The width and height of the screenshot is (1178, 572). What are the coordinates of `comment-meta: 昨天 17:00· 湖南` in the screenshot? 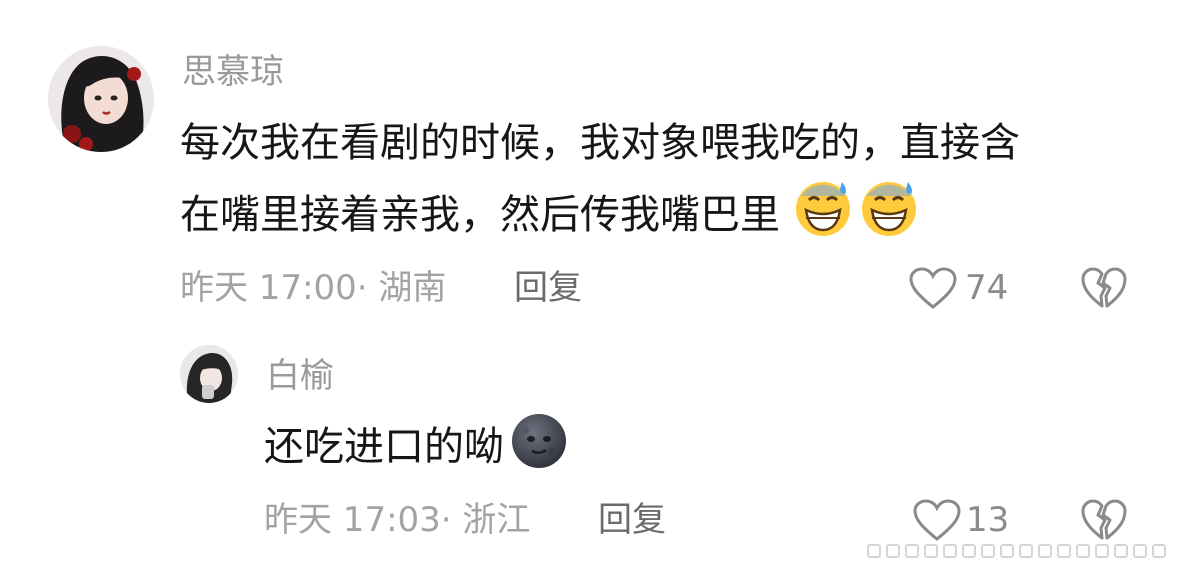 It's located at (313, 288).